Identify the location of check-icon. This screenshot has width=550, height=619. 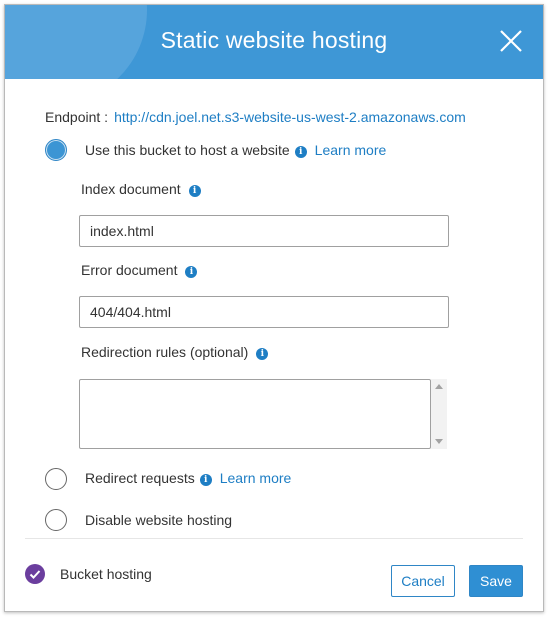
(35, 574).